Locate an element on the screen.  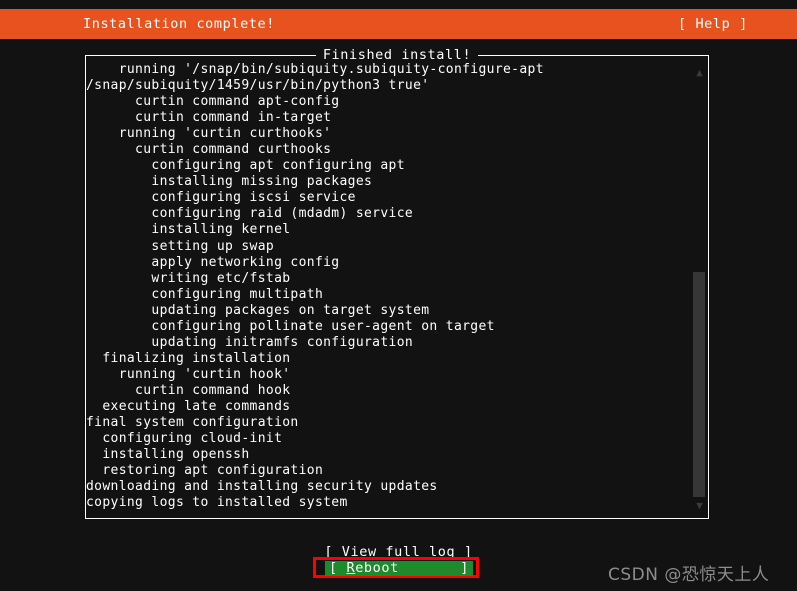
reboot-button: [ Reboot ] is located at coordinates (399, 568).